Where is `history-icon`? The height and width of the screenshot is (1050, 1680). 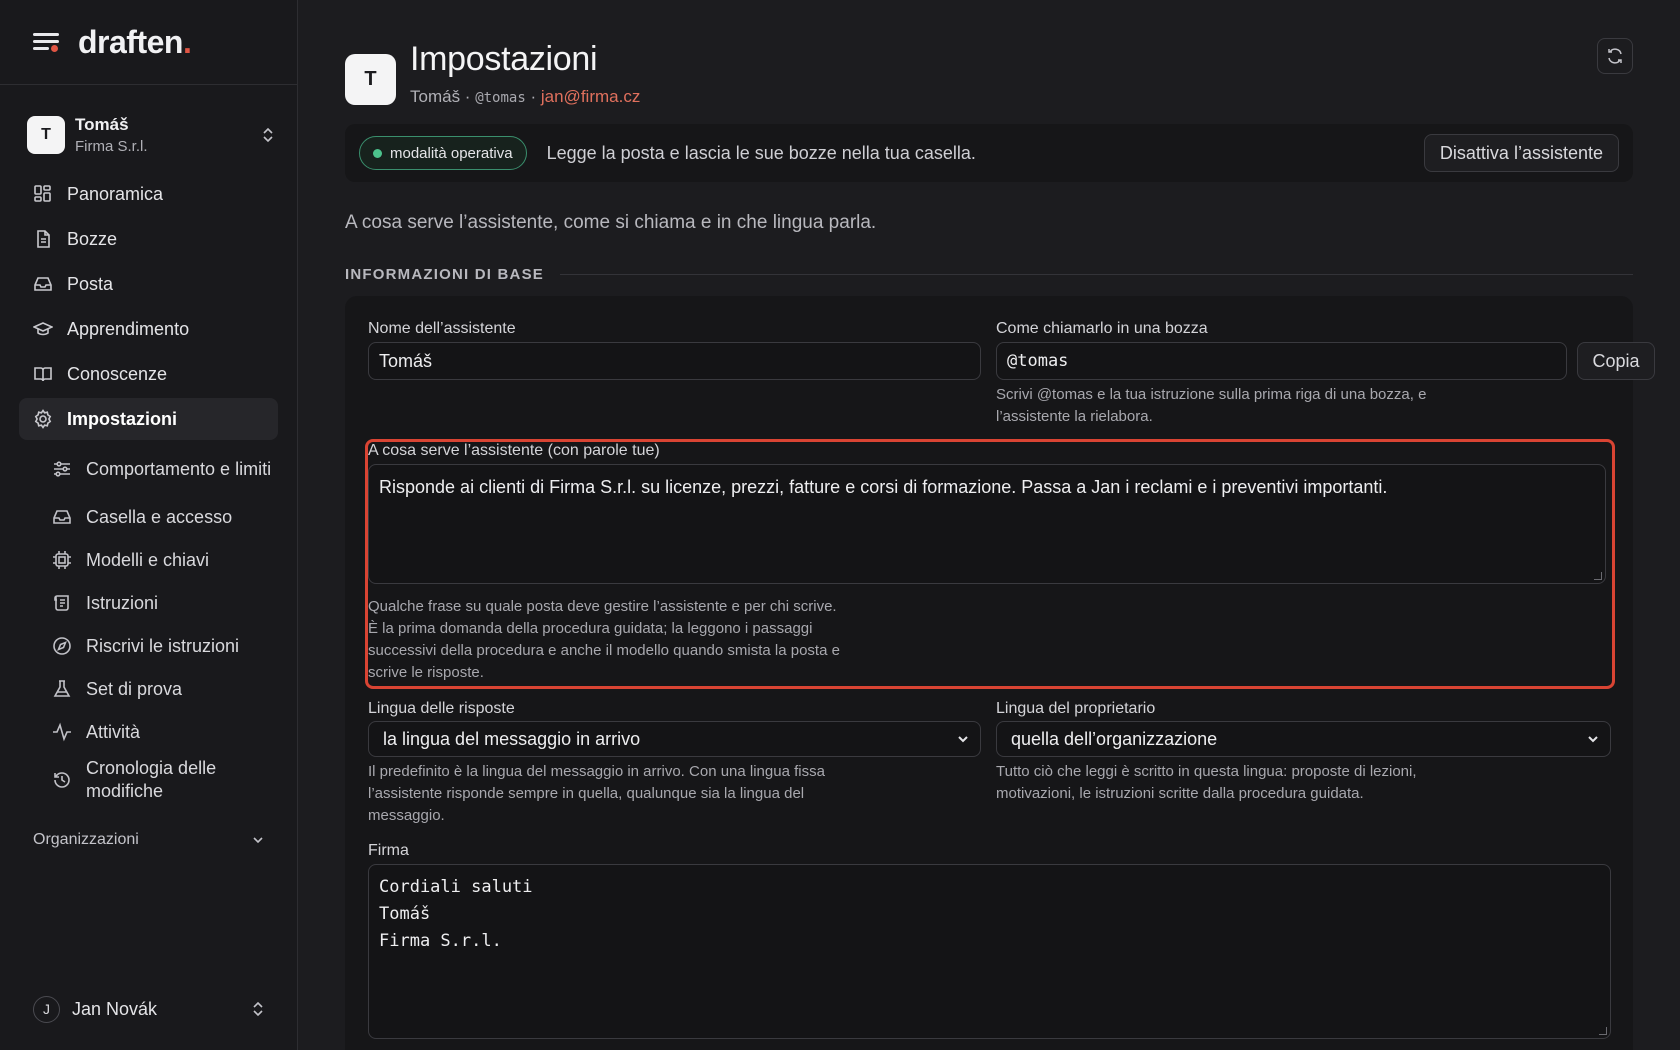
history-icon is located at coordinates (62, 780).